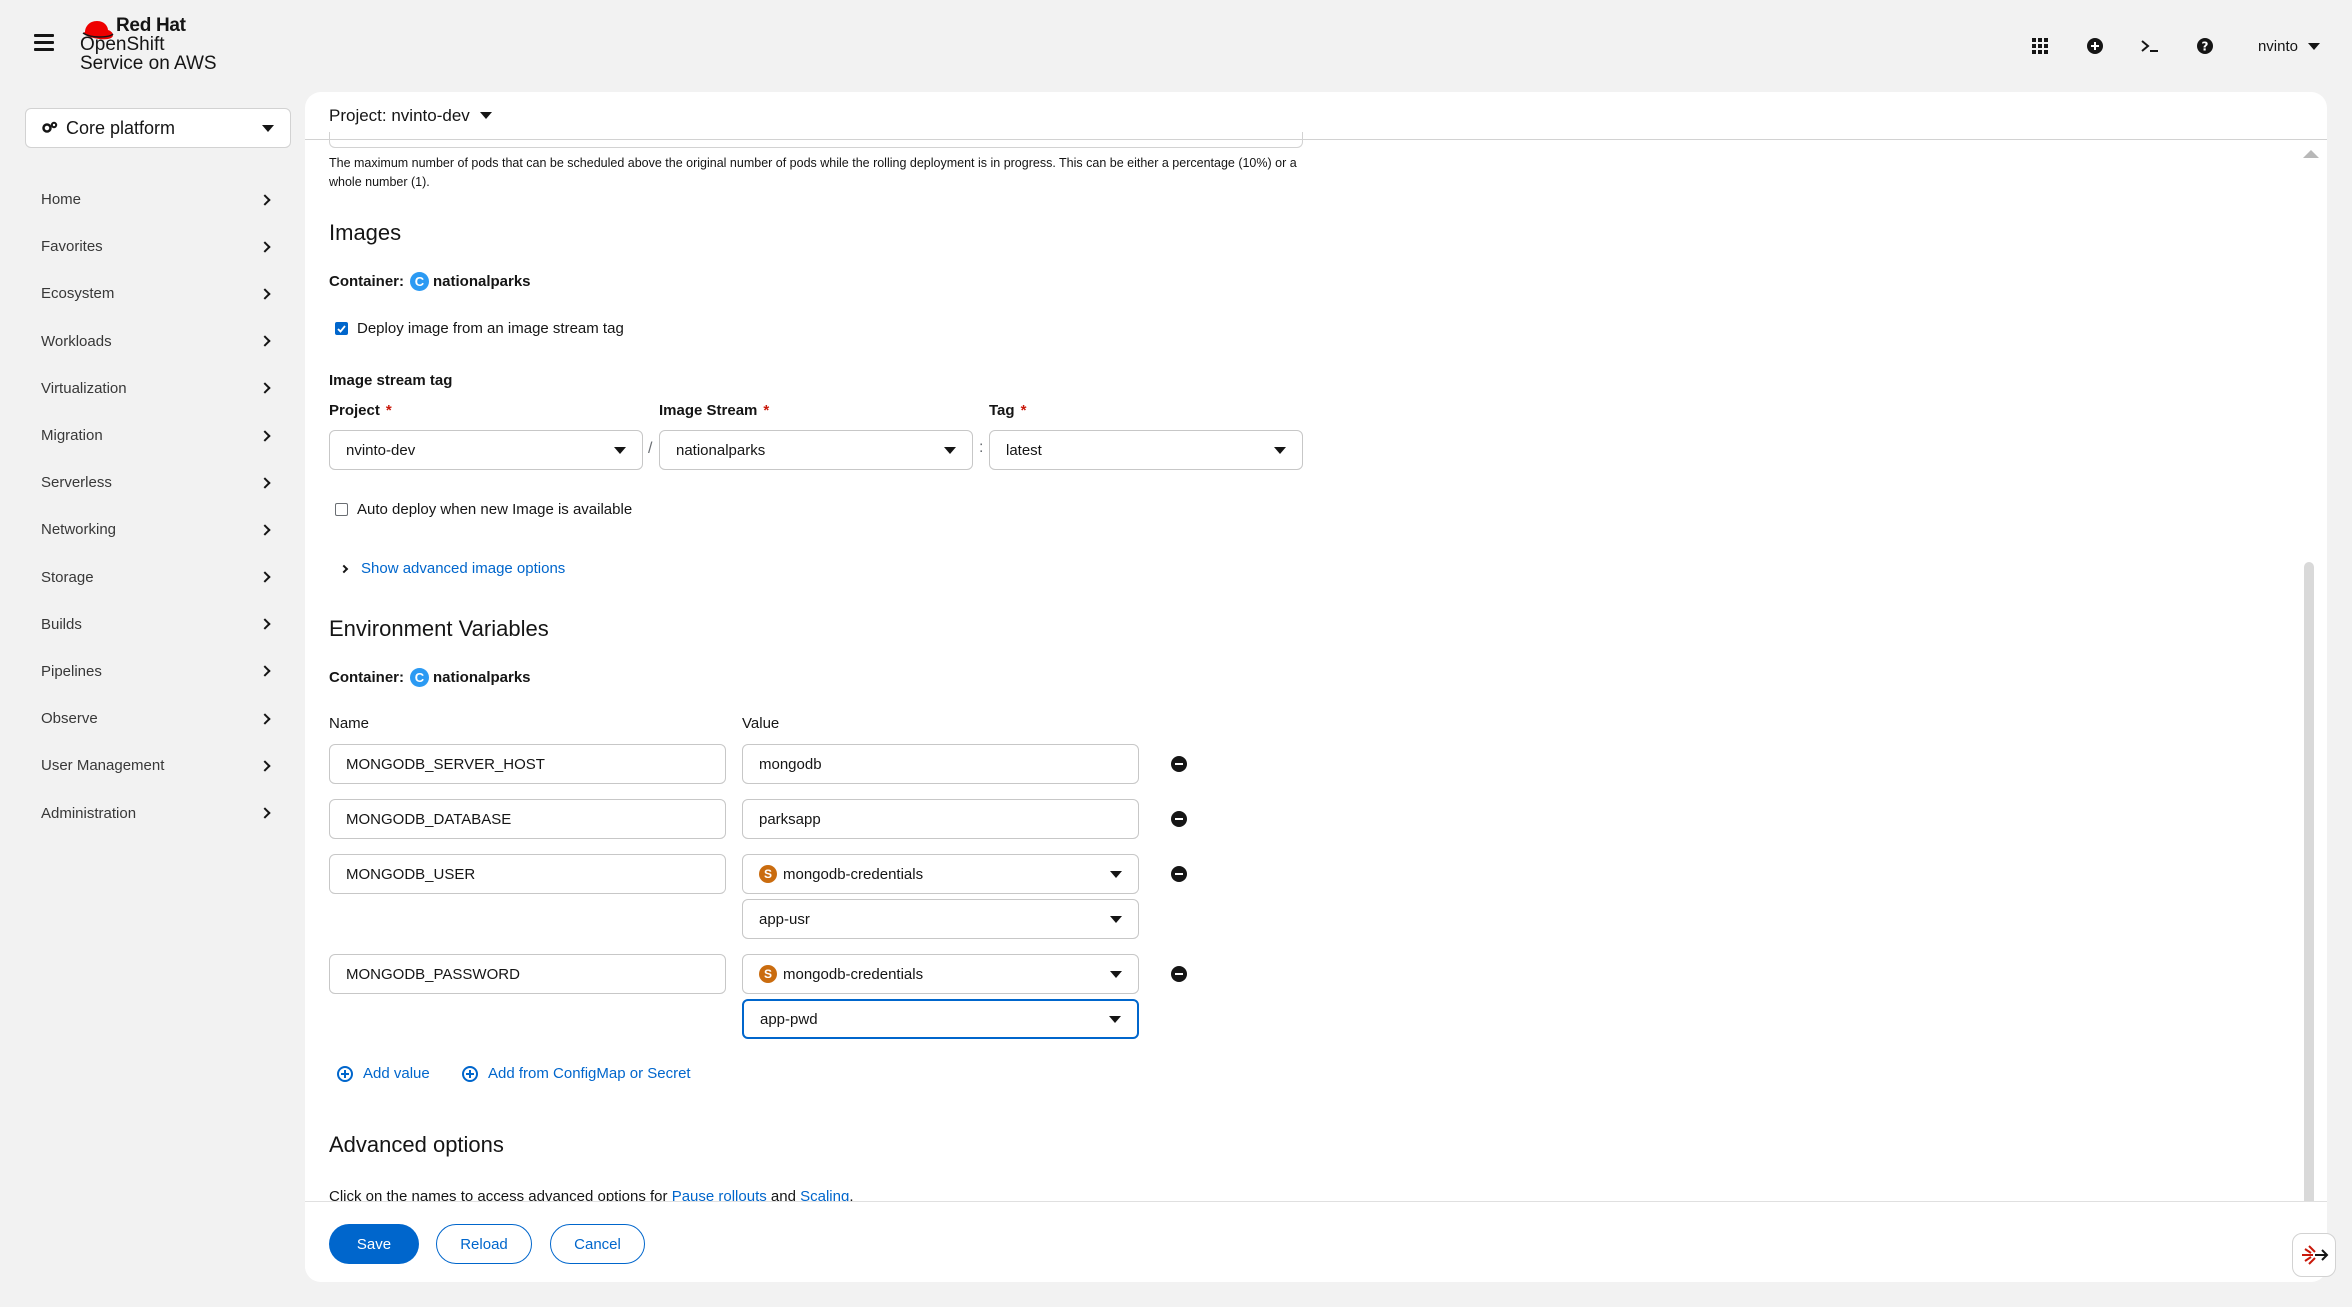 The image size is (2352, 1307). Describe the element at coordinates (816, 140) in the screenshot. I see `max-surge-field` at that location.